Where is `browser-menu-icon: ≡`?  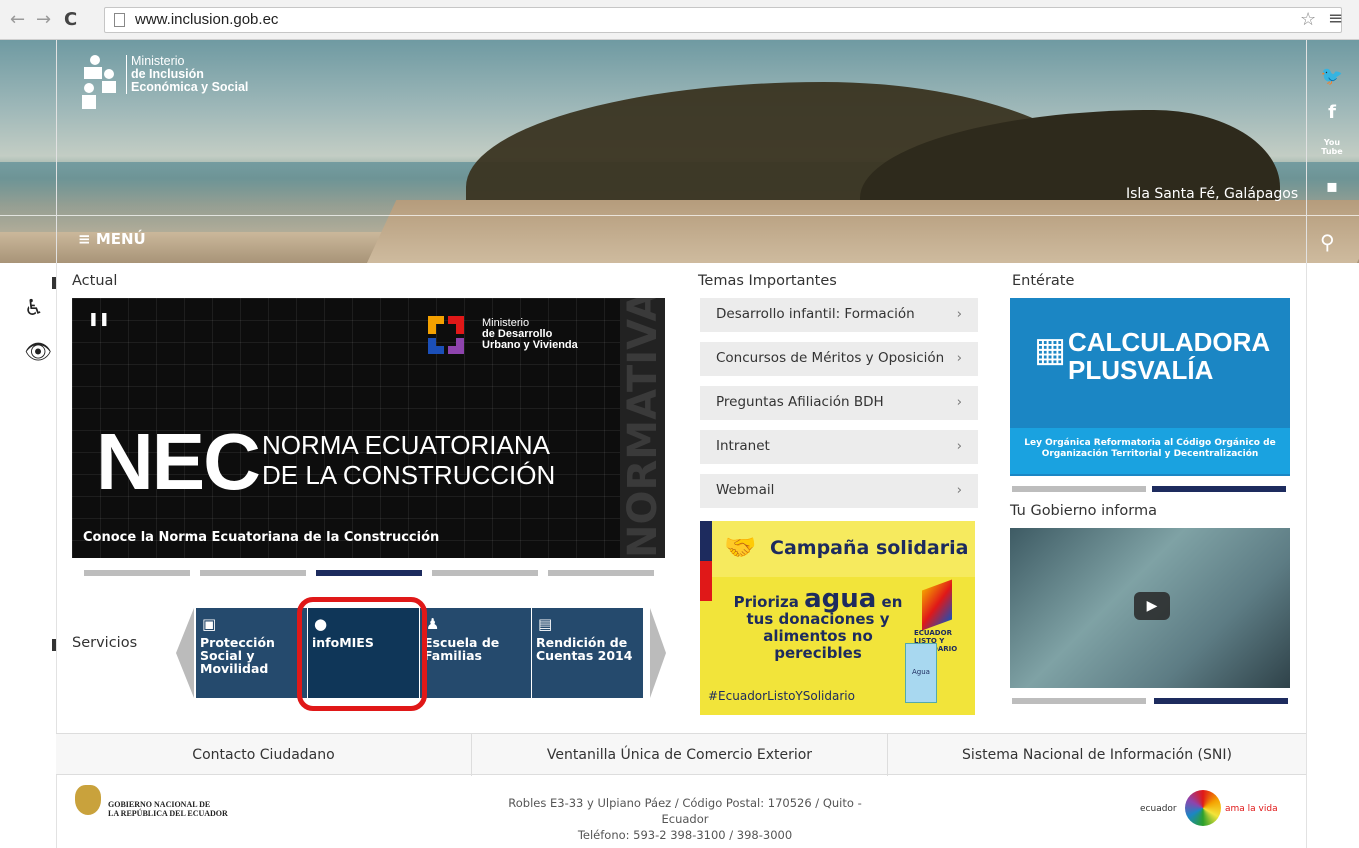
browser-menu-icon: ≡ is located at coordinates (1335, 18).